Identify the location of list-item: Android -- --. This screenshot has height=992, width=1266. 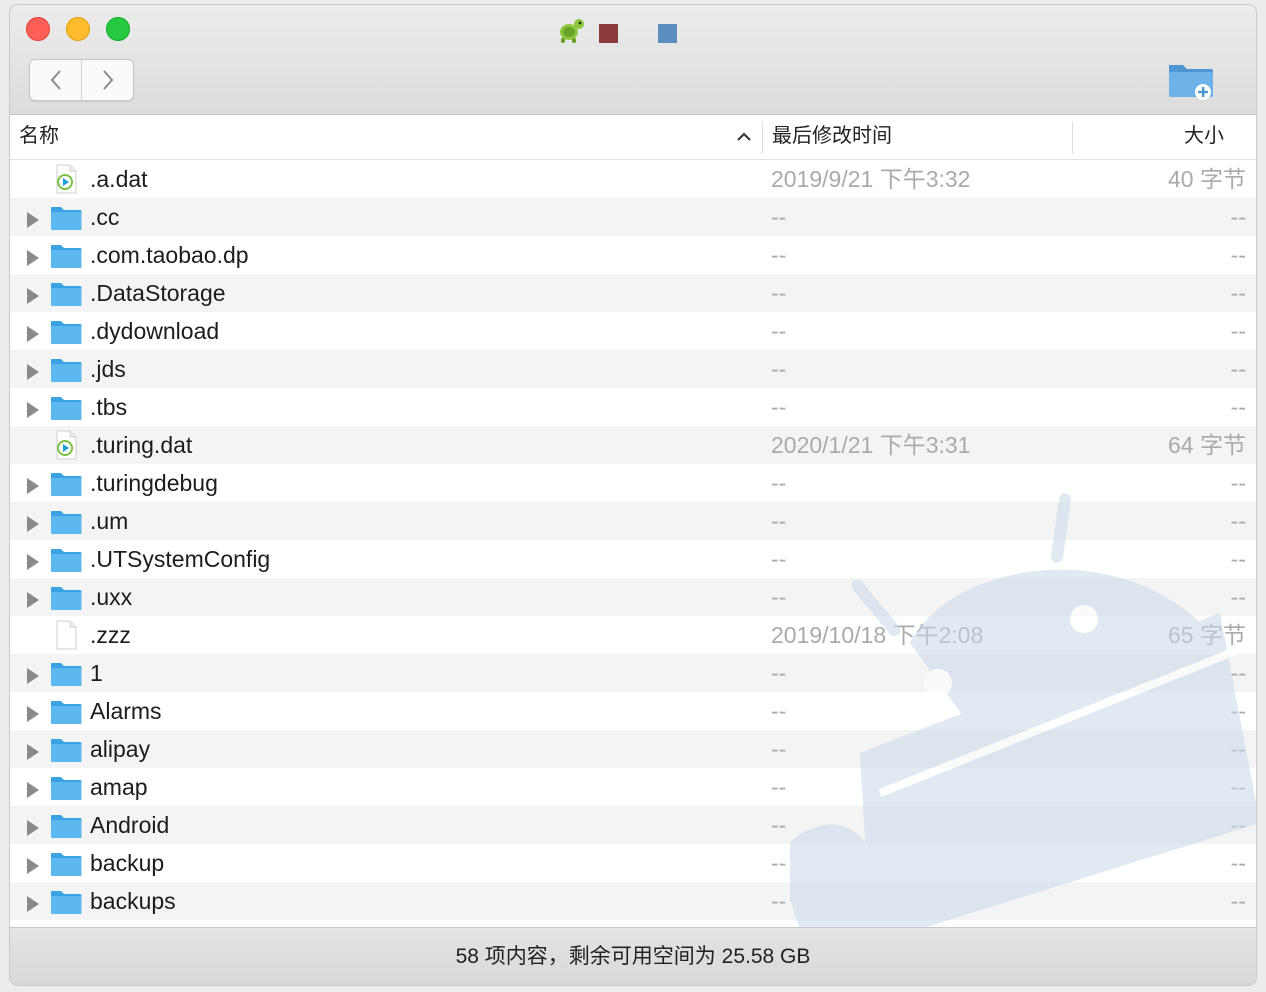
(633, 825).